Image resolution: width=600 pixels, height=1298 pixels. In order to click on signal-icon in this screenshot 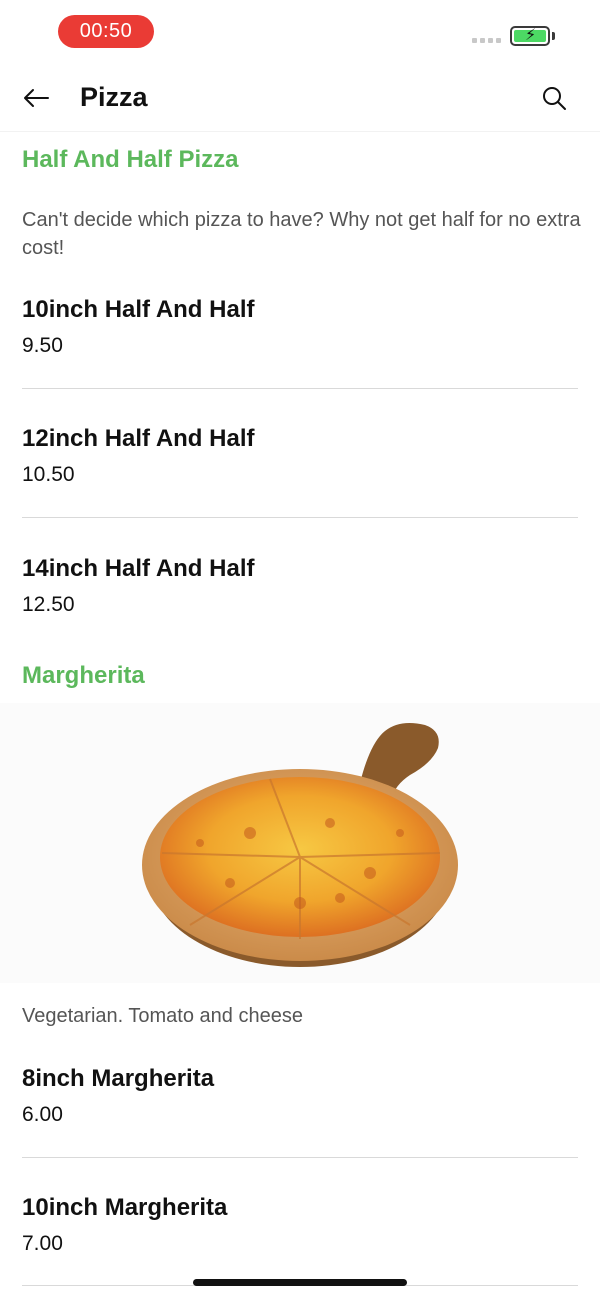, I will do `click(488, 41)`.